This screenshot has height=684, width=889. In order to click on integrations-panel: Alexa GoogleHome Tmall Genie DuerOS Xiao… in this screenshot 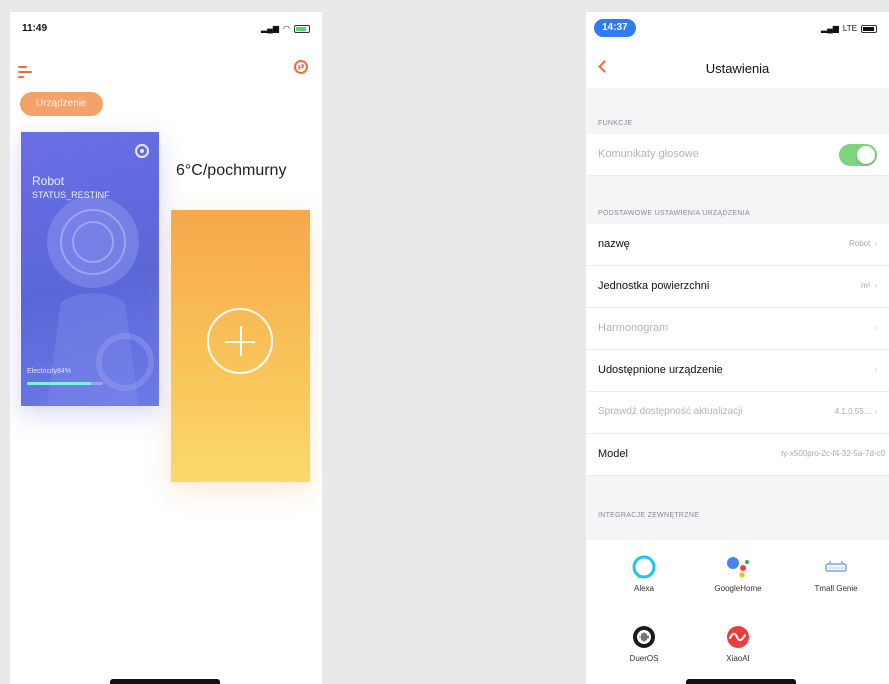, I will do `click(737, 612)`.